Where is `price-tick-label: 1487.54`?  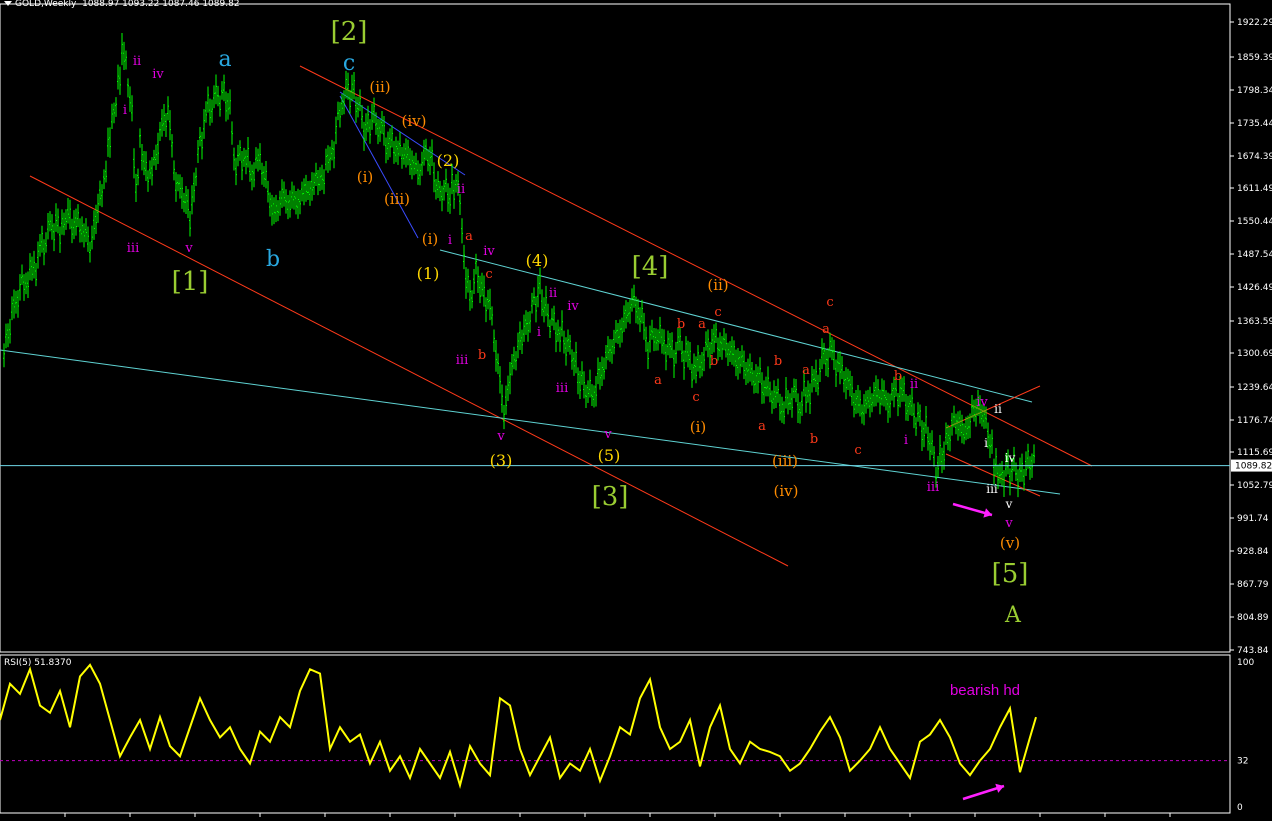 price-tick-label: 1487.54 is located at coordinates (1254, 255).